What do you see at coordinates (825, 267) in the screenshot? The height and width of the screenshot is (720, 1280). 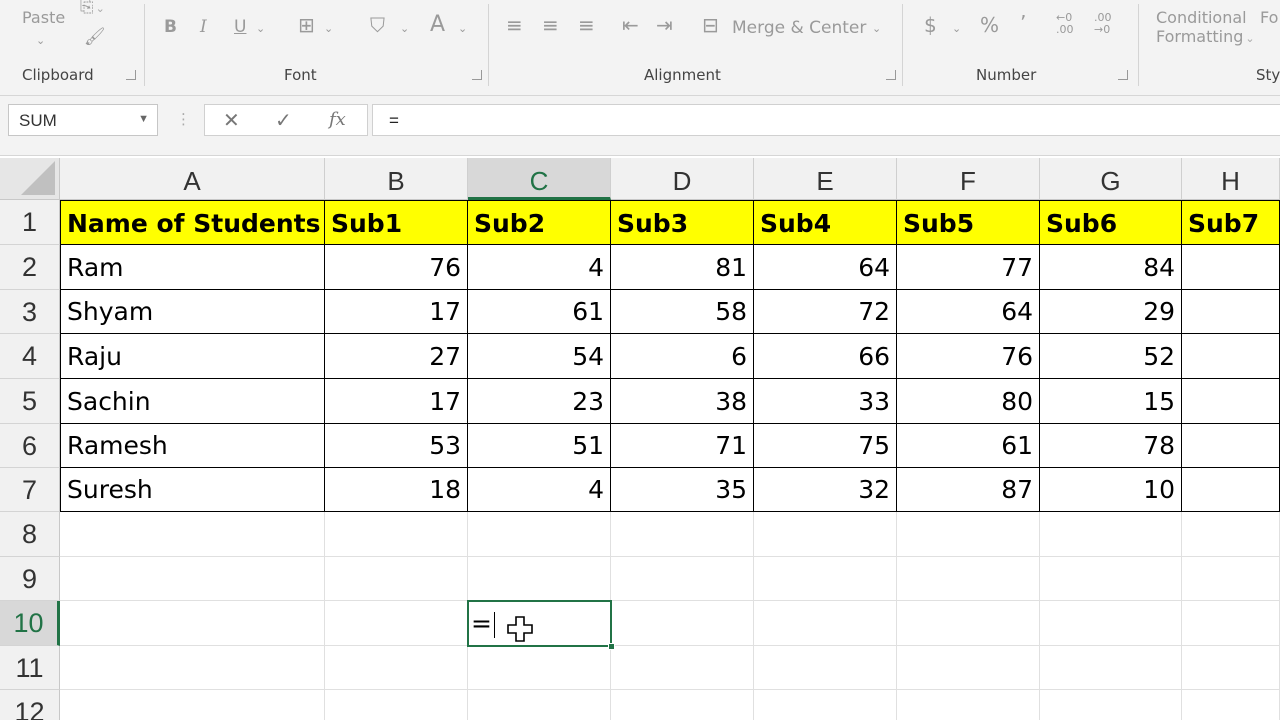 I see `cell-e2: 64` at bounding box center [825, 267].